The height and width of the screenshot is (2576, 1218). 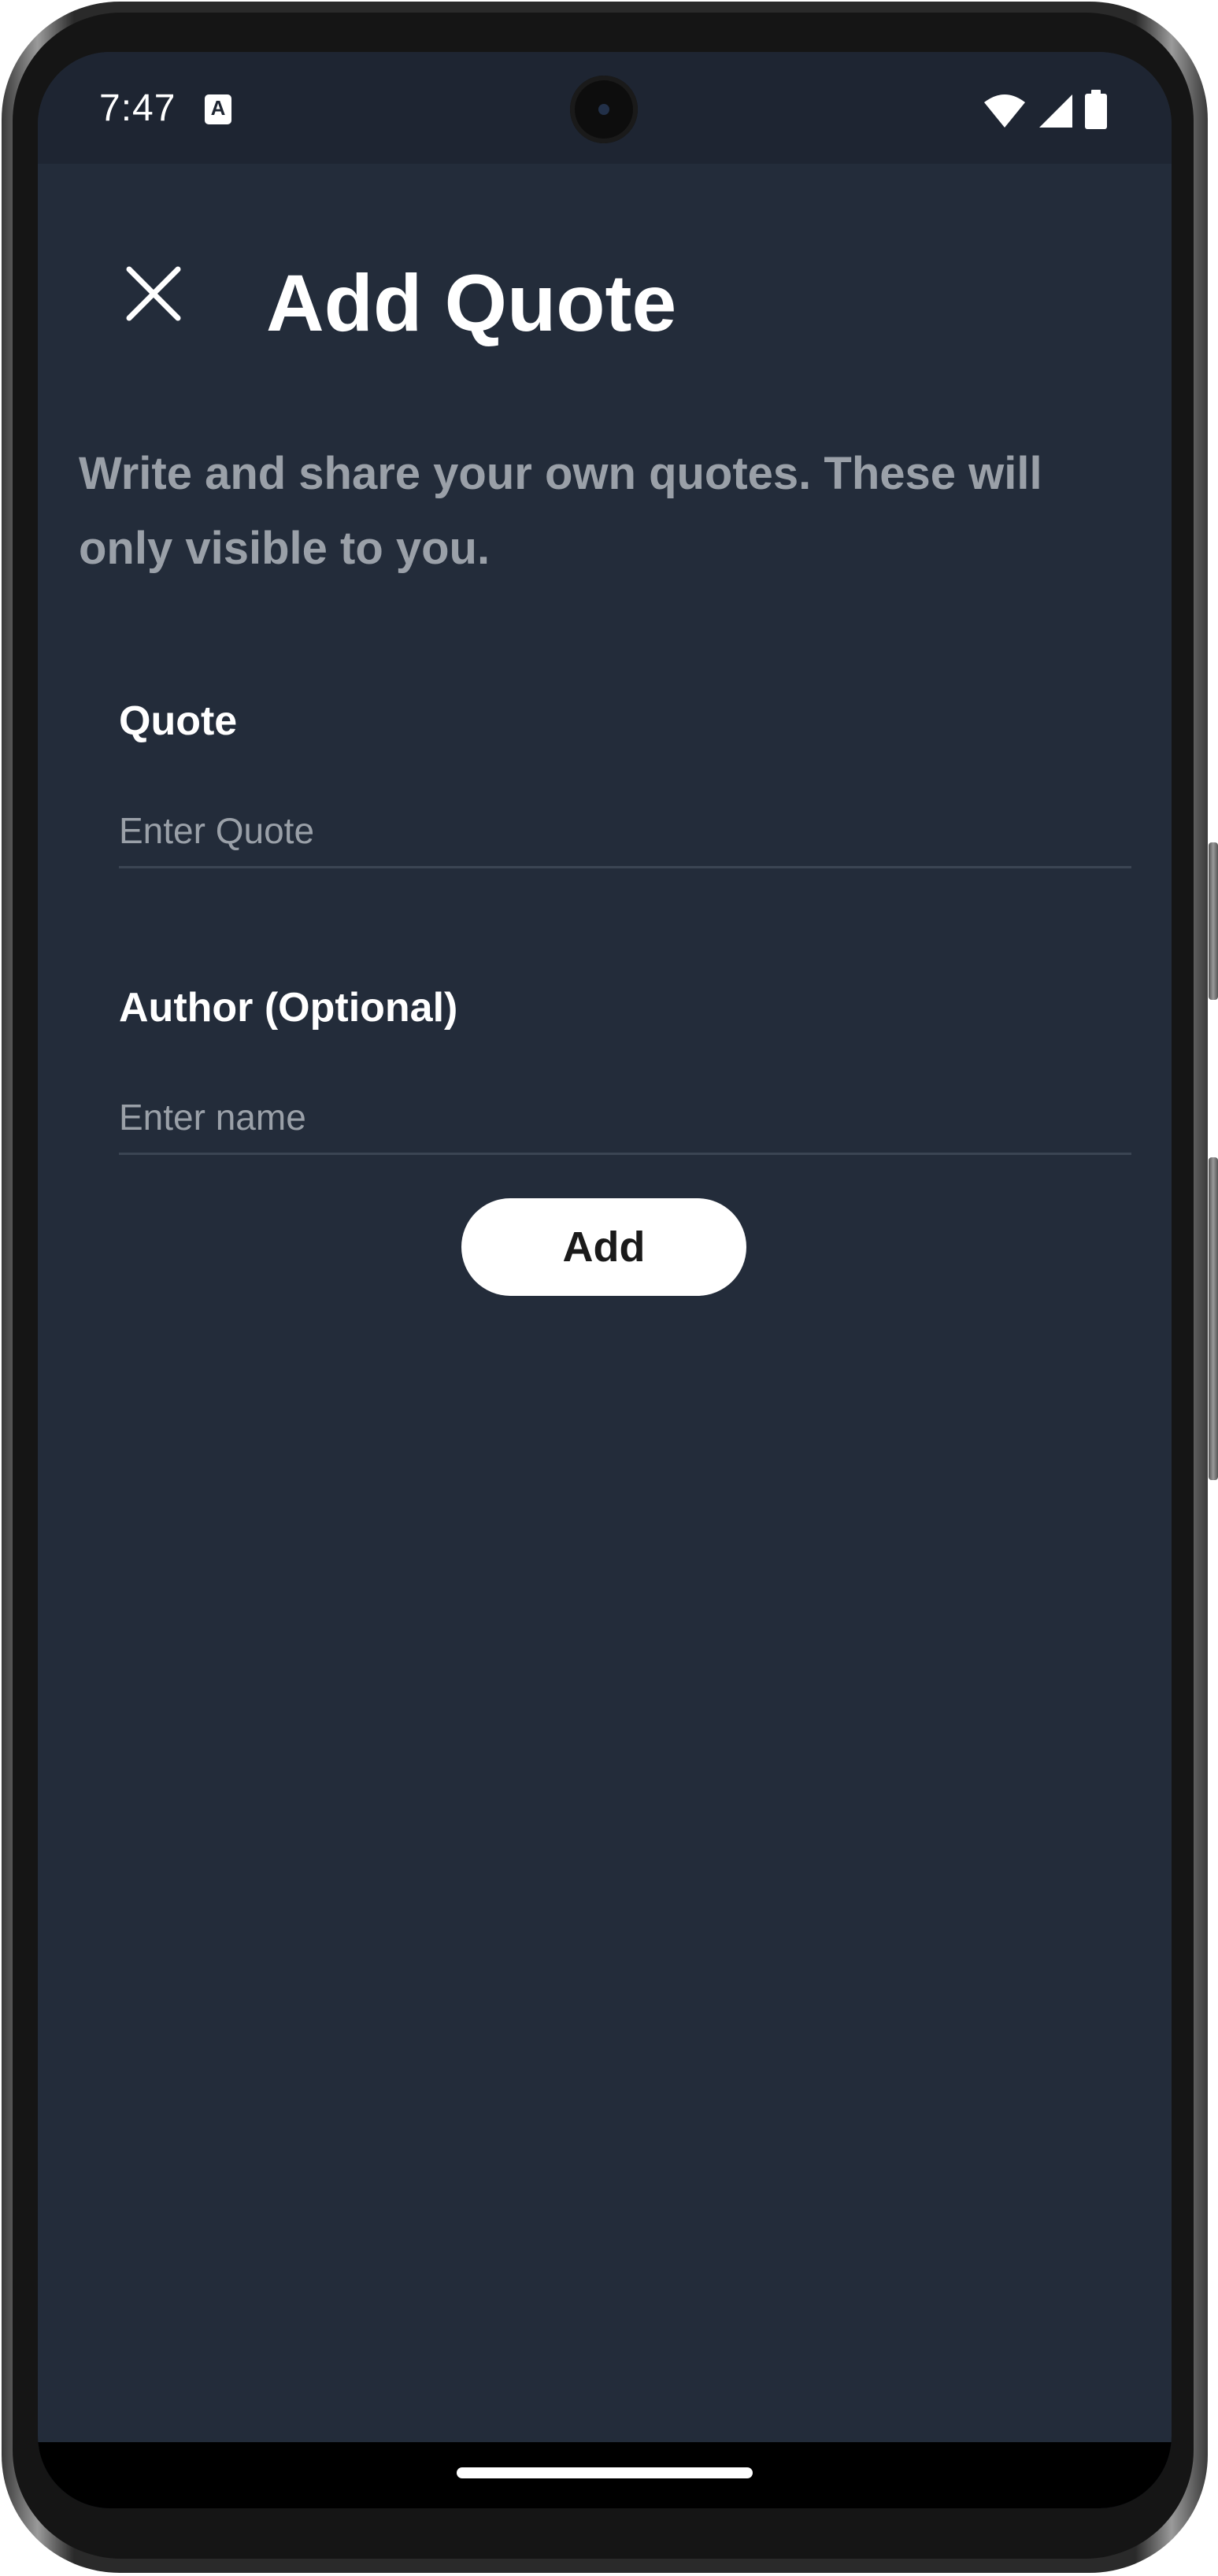 What do you see at coordinates (1096, 109) in the screenshot?
I see `battery-icon` at bounding box center [1096, 109].